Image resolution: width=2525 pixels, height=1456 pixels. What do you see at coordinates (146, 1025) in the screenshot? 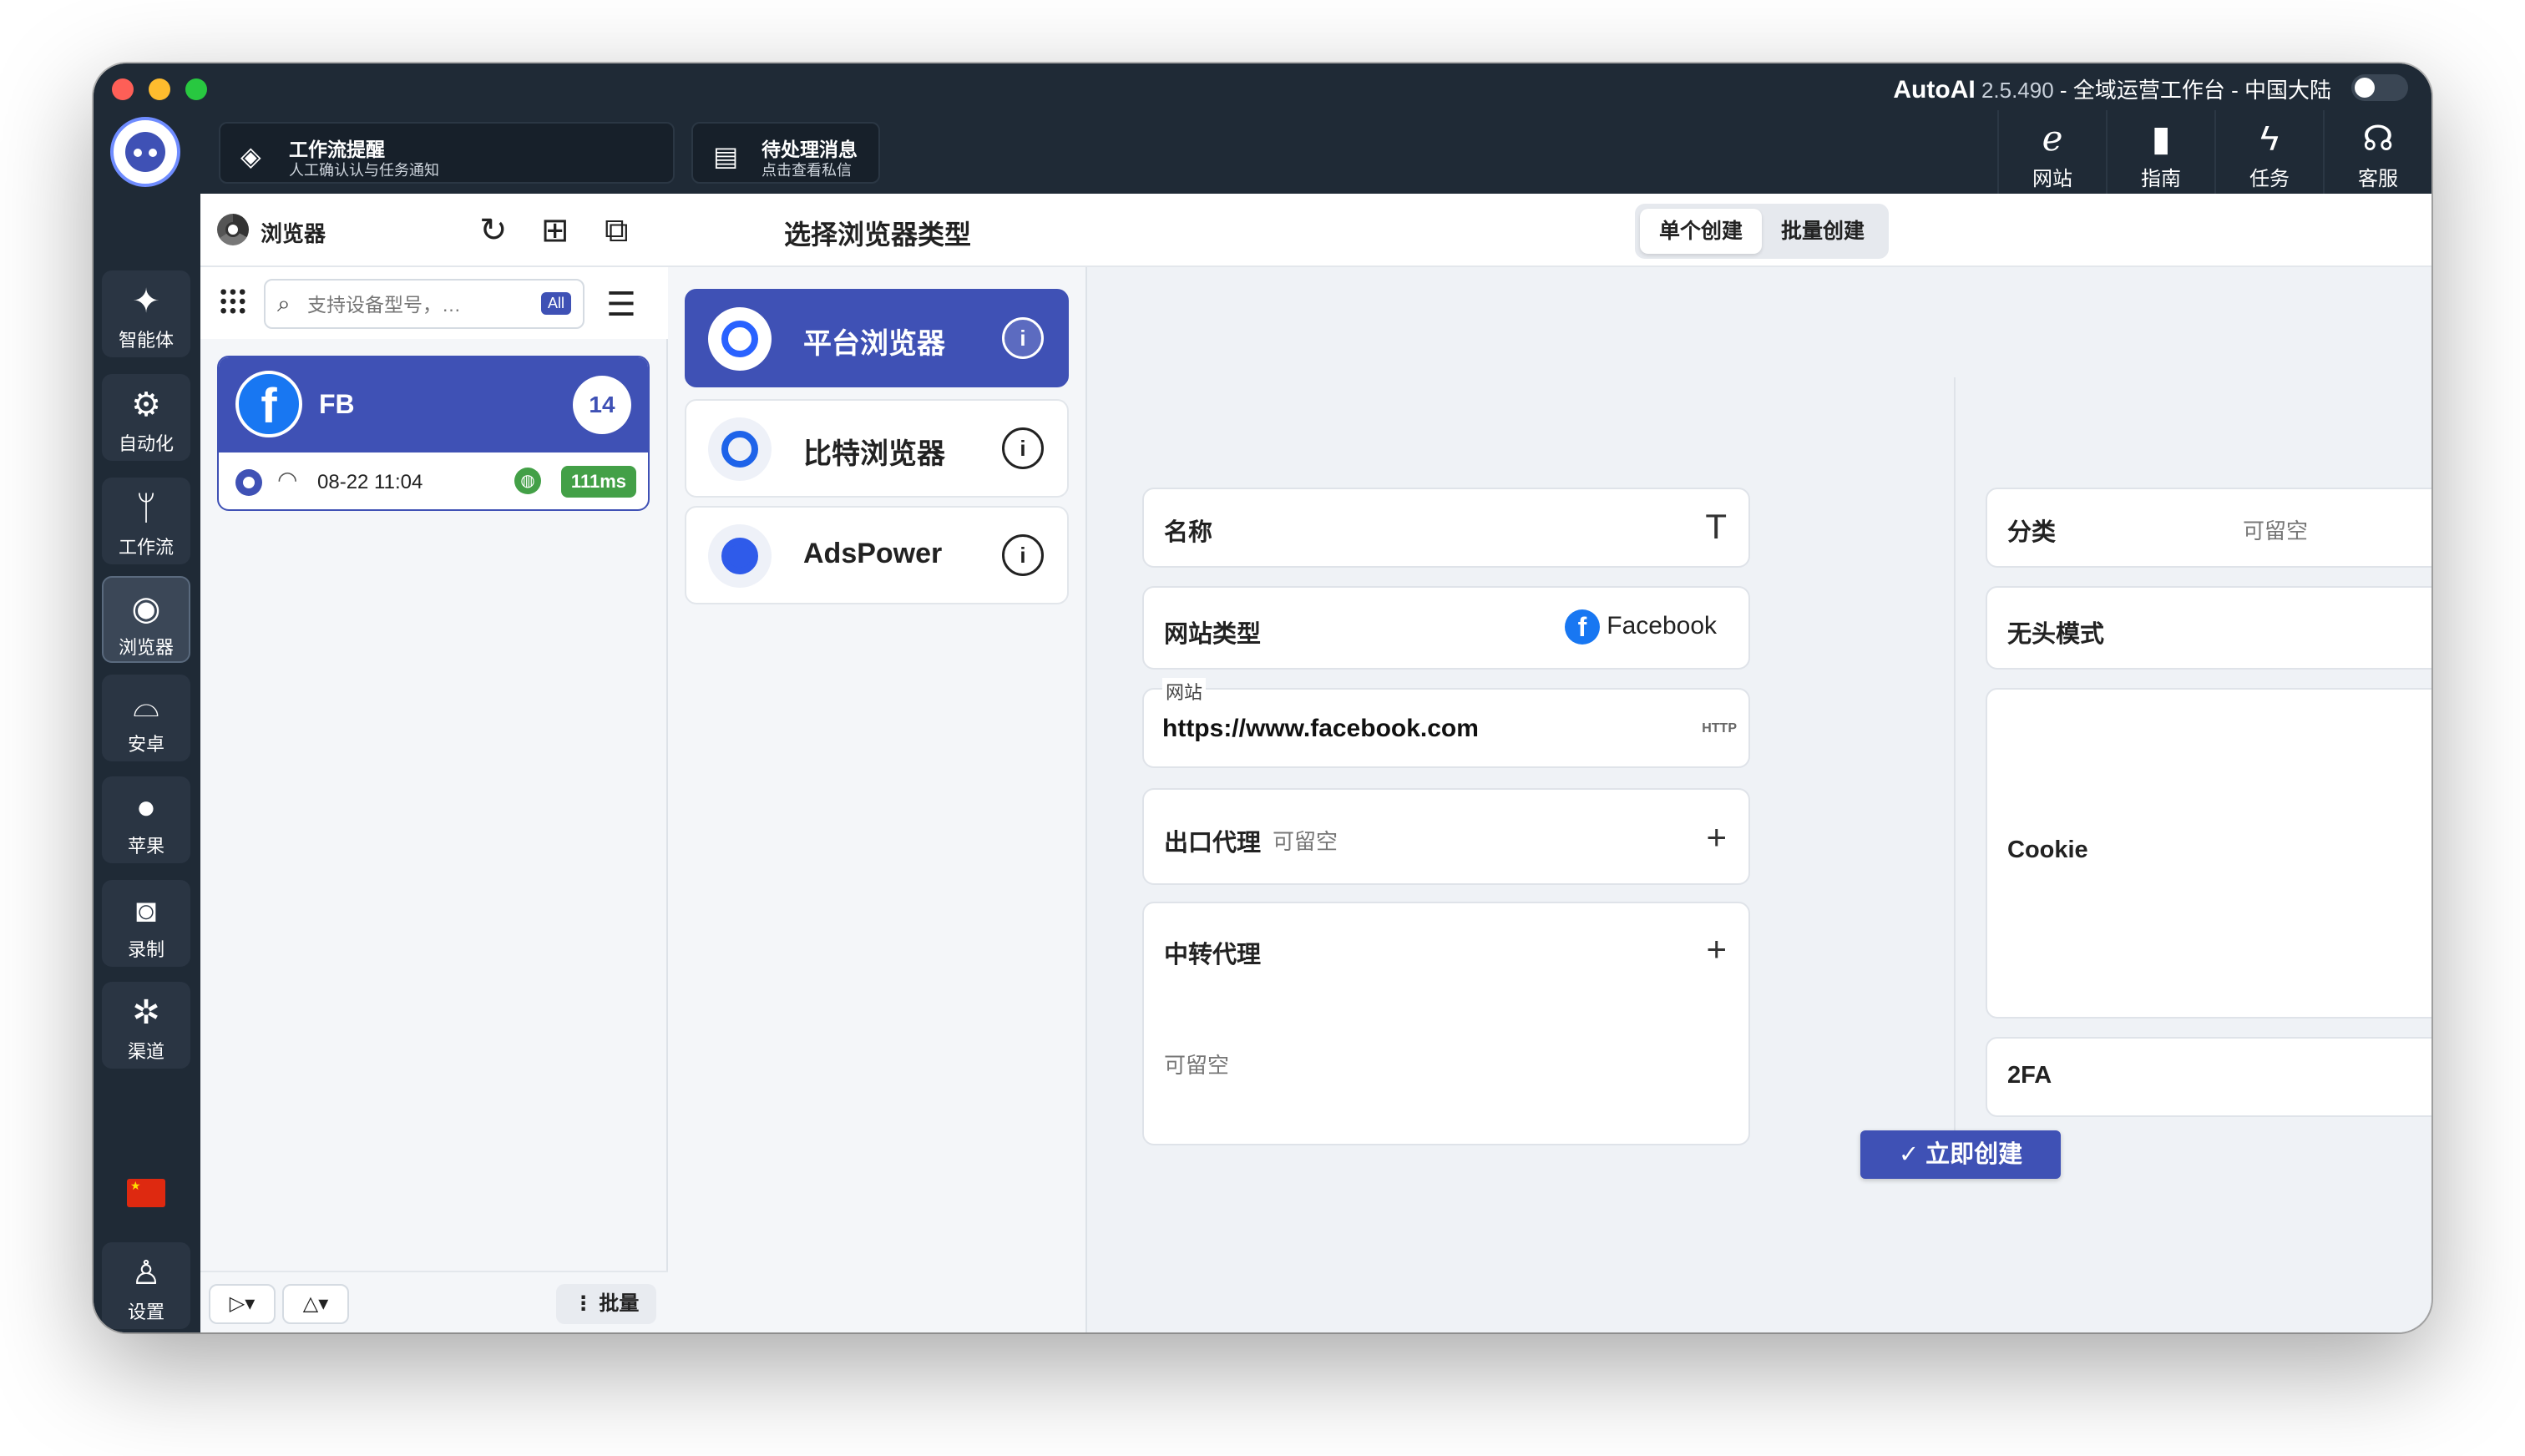
I see `rail-item-channel: ✲ 渠道` at bounding box center [146, 1025].